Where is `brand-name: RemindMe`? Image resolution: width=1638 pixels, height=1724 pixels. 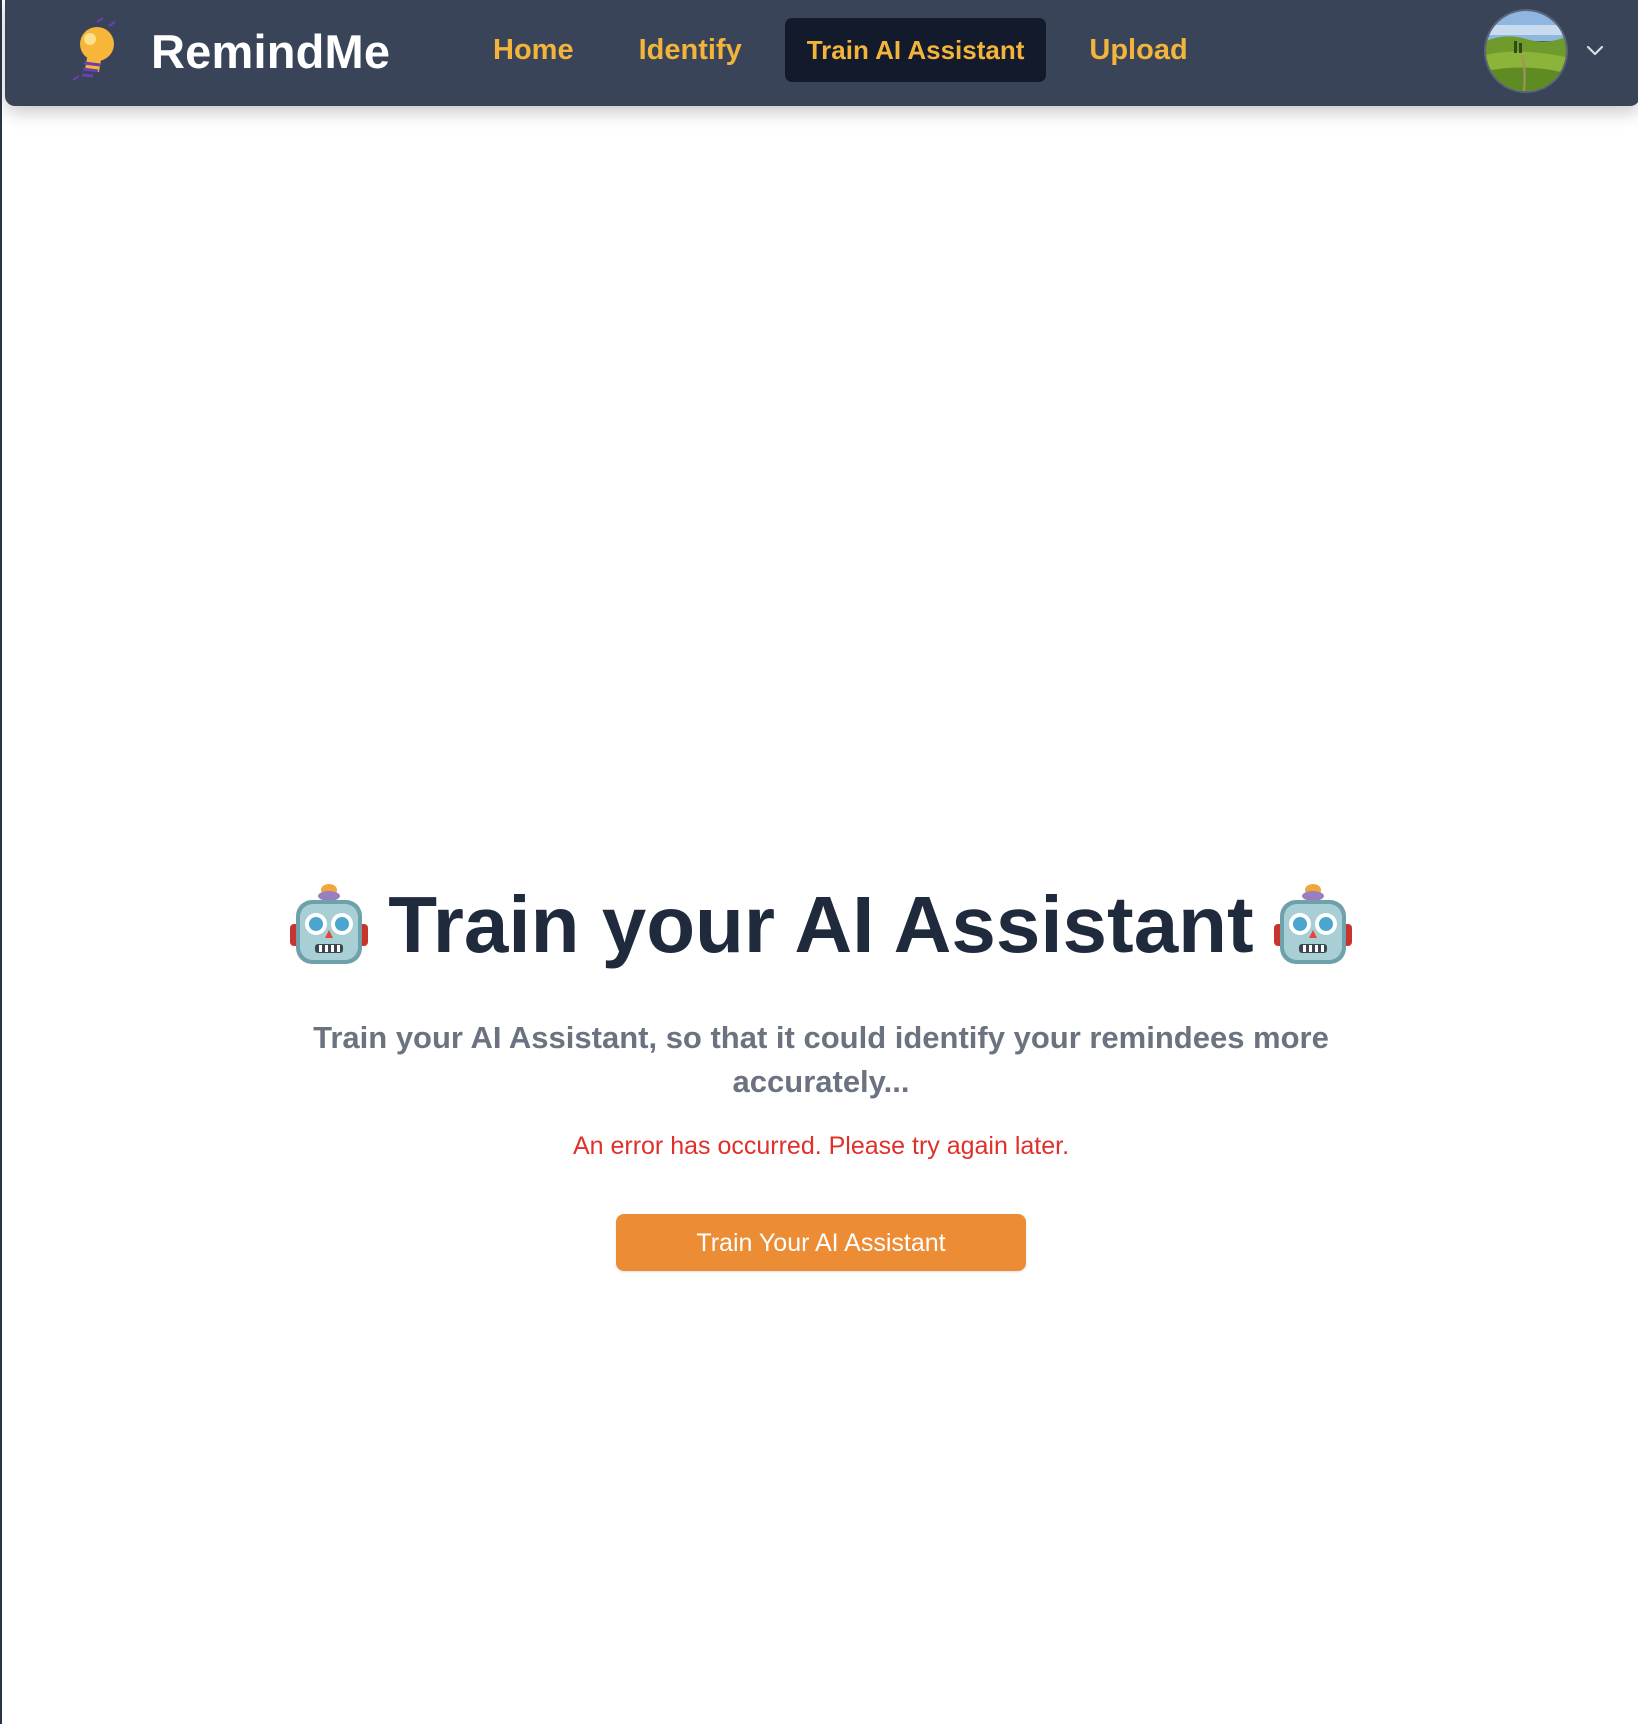
brand-name: RemindMe is located at coordinates (271, 51).